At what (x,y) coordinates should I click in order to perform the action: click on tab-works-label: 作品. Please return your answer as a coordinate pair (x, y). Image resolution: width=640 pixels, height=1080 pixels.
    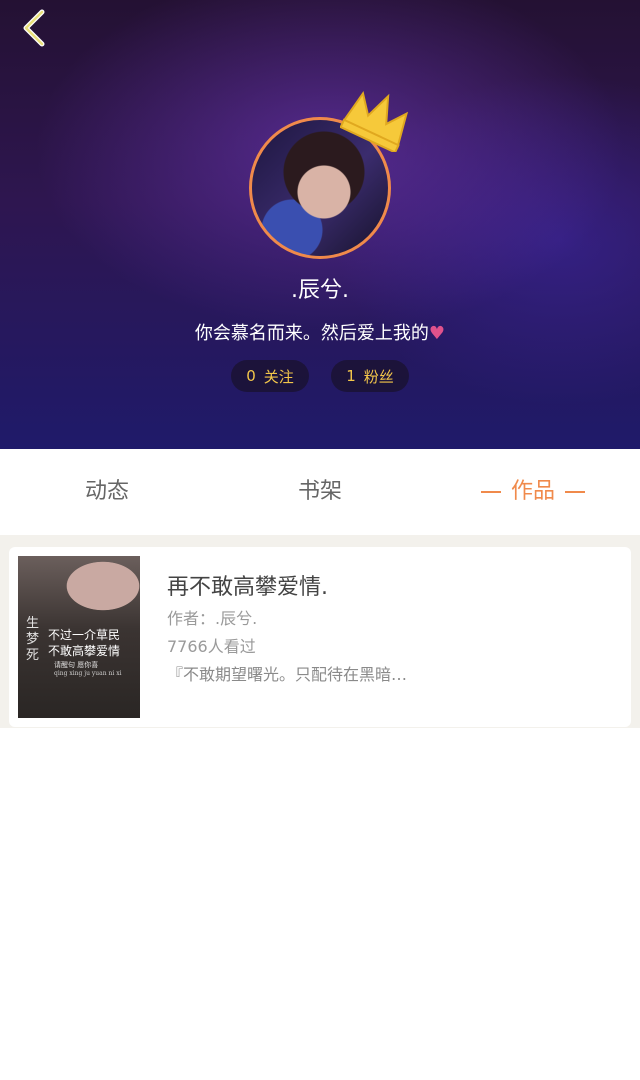
    Looking at the image, I should click on (532, 491).